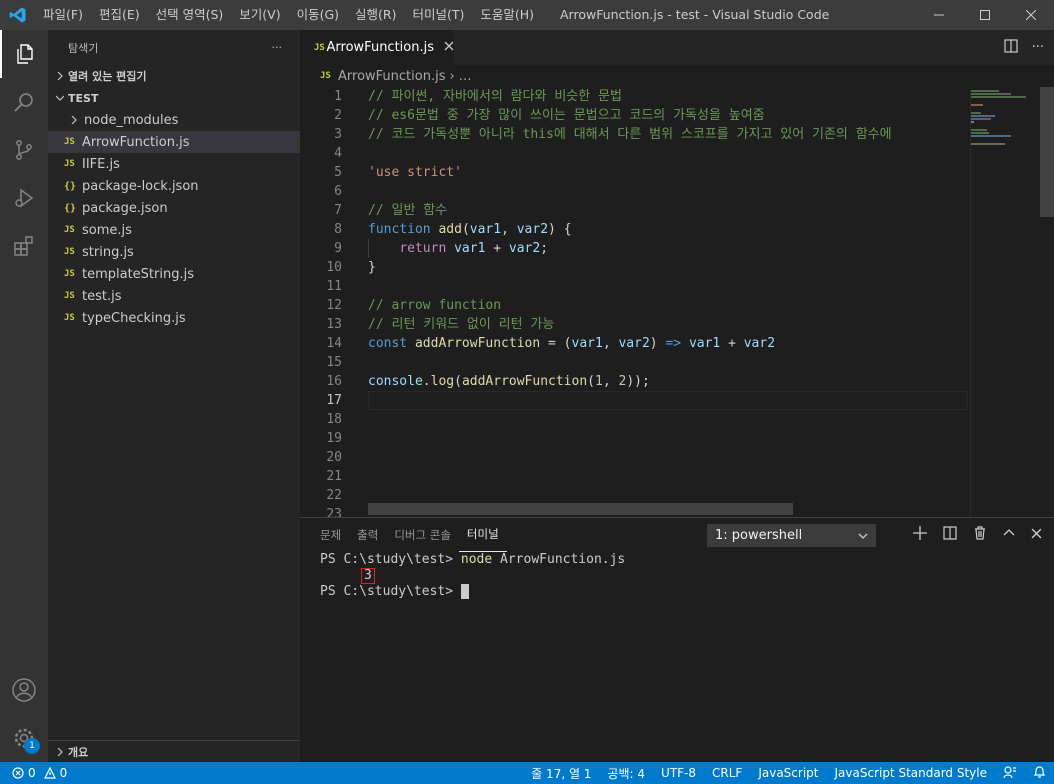 The height and width of the screenshot is (784, 1054). I want to click on code-token: return, so click(423, 248).